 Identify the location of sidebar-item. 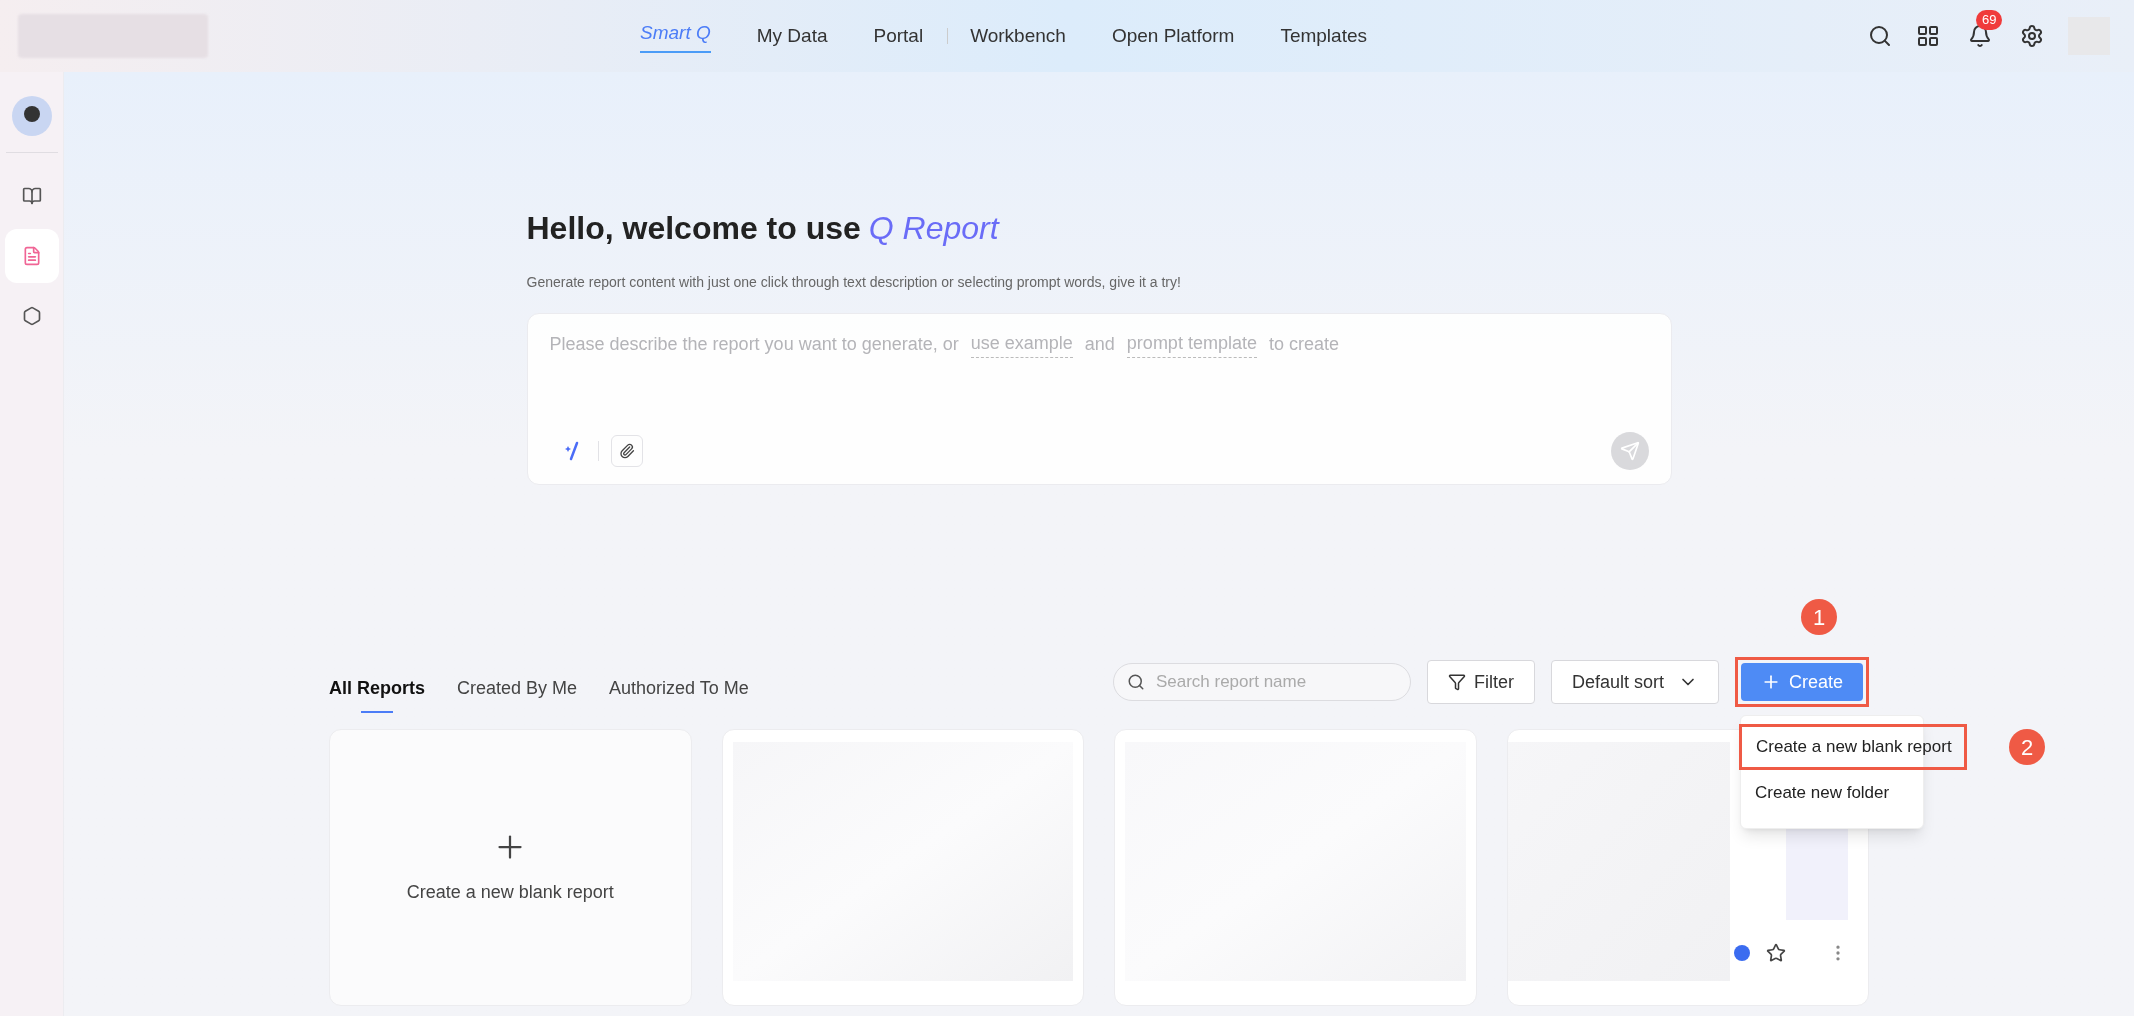
(31, 256).